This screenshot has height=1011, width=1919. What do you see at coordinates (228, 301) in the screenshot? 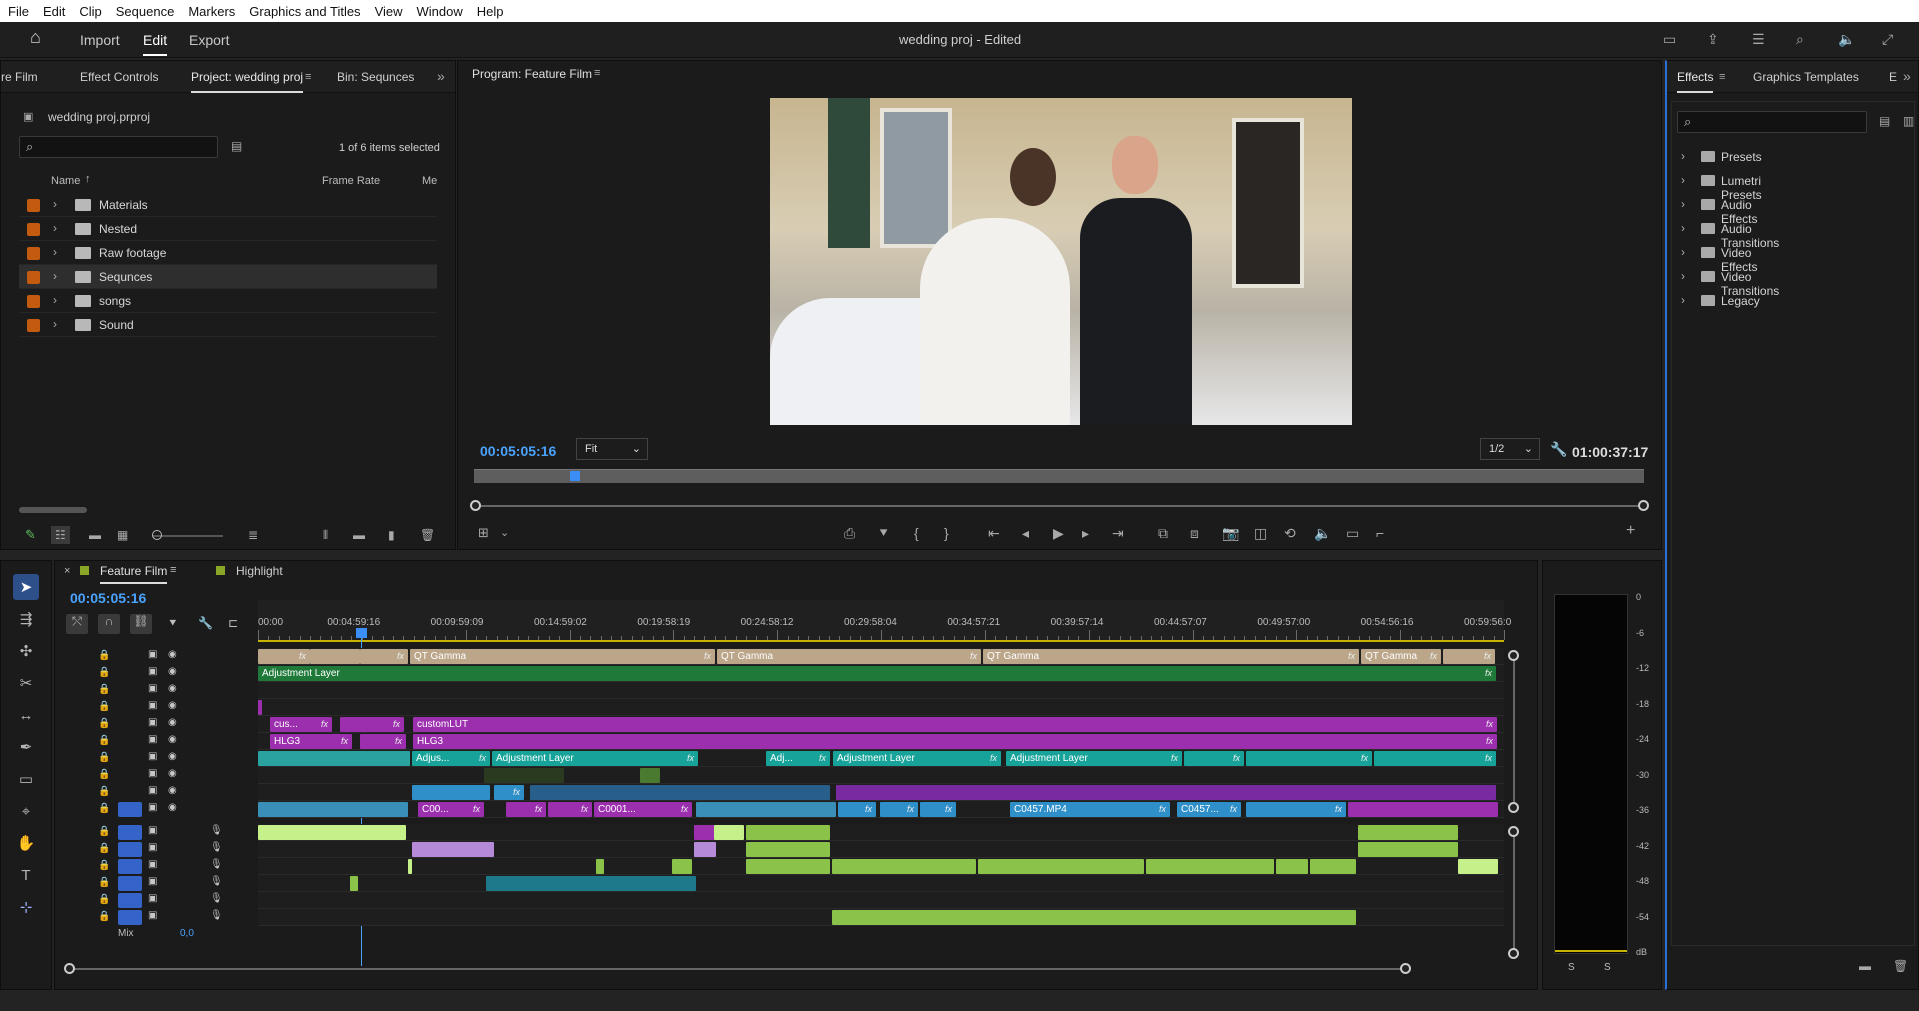
I see `project-item-songs: › songs` at bounding box center [228, 301].